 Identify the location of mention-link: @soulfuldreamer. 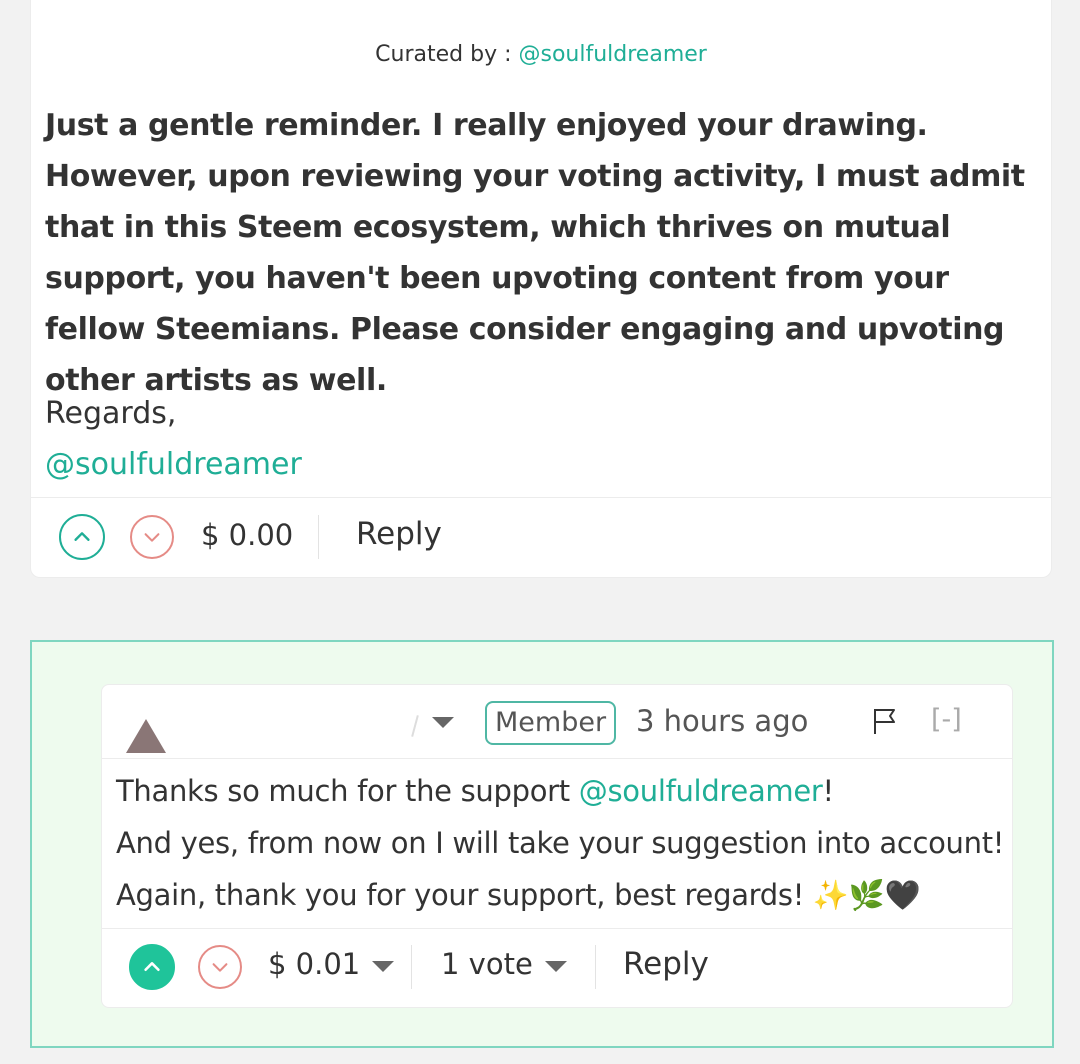
(701, 791).